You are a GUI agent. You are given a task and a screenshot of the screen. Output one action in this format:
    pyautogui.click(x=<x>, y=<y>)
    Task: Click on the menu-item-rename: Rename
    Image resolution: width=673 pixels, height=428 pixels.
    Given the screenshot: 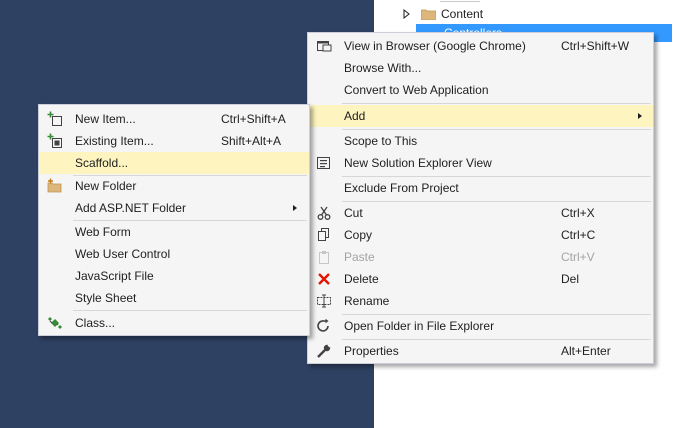 What is the action you would take?
    pyautogui.click(x=480, y=301)
    